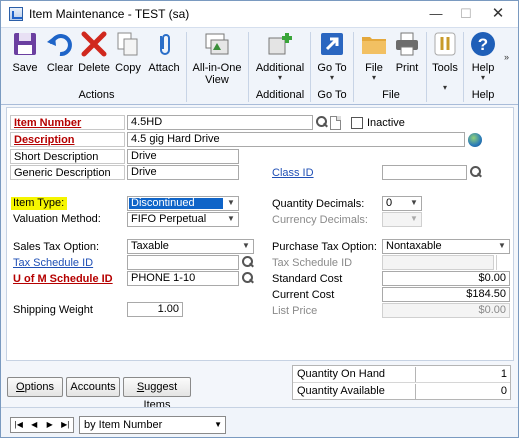 The width and height of the screenshot is (519, 438). What do you see at coordinates (123, 425) in the screenshot?
I see `sort-by-value: by Item Number` at bounding box center [123, 425].